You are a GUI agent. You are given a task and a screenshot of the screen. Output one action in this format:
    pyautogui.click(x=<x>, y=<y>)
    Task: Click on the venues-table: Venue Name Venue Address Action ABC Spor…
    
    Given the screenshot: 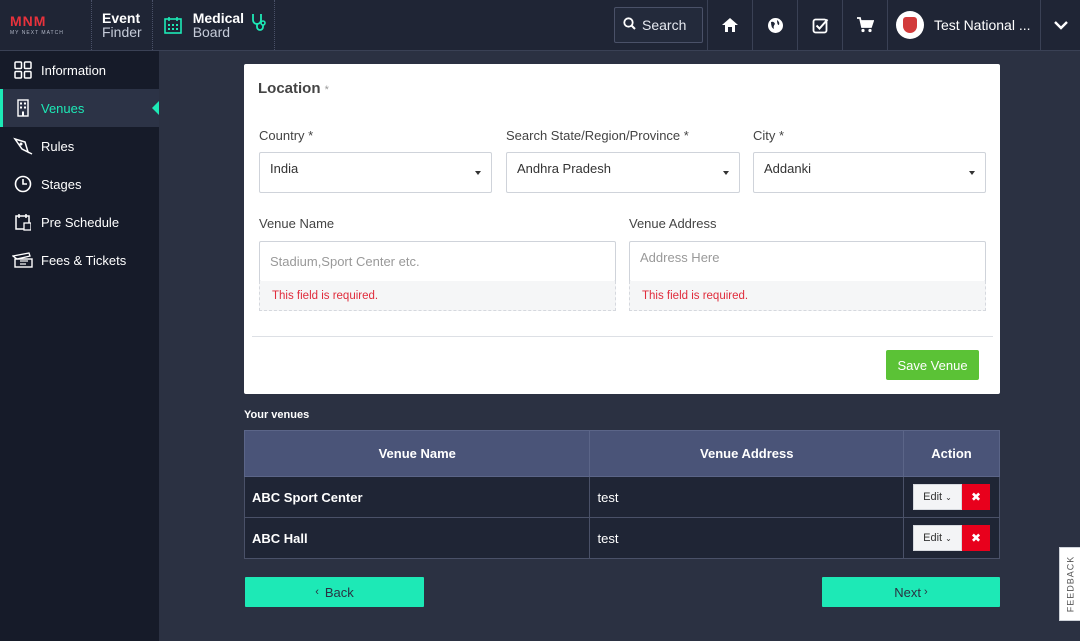 What is the action you would take?
    pyautogui.click(x=621, y=494)
    